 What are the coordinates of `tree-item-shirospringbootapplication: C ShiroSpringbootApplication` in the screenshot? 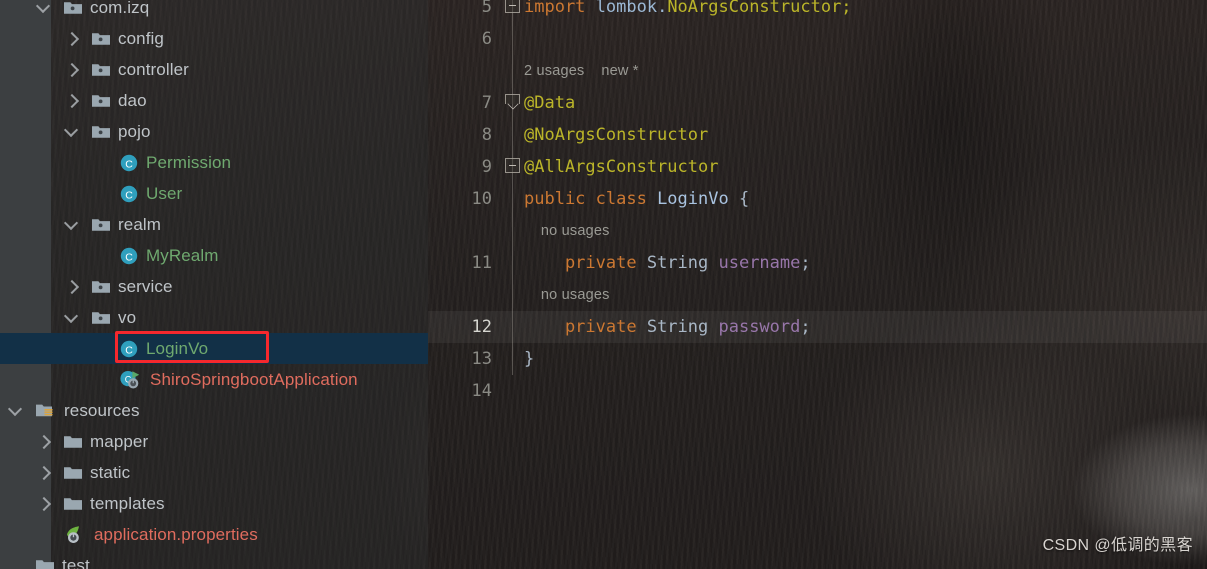 It's located at (214, 379).